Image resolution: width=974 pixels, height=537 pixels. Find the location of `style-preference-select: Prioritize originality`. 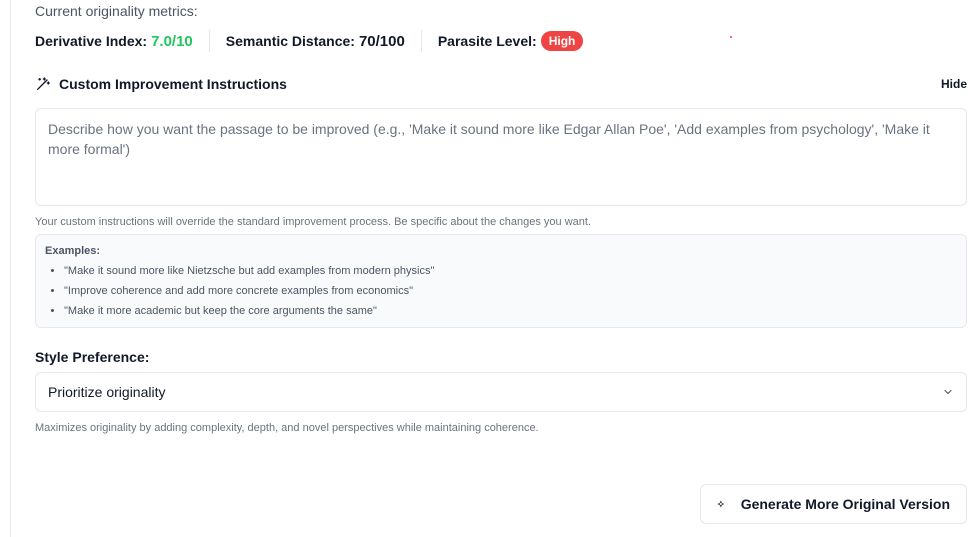

style-preference-select: Prioritize originality is located at coordinates (501, 392).